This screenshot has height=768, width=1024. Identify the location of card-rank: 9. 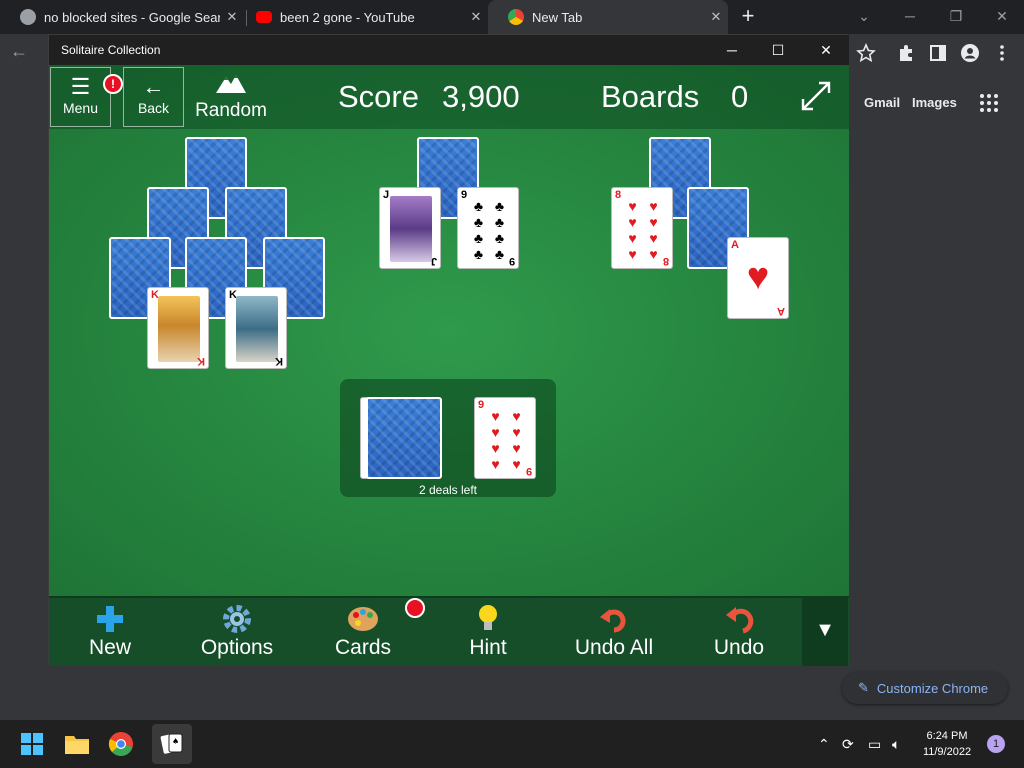
(464, 195).